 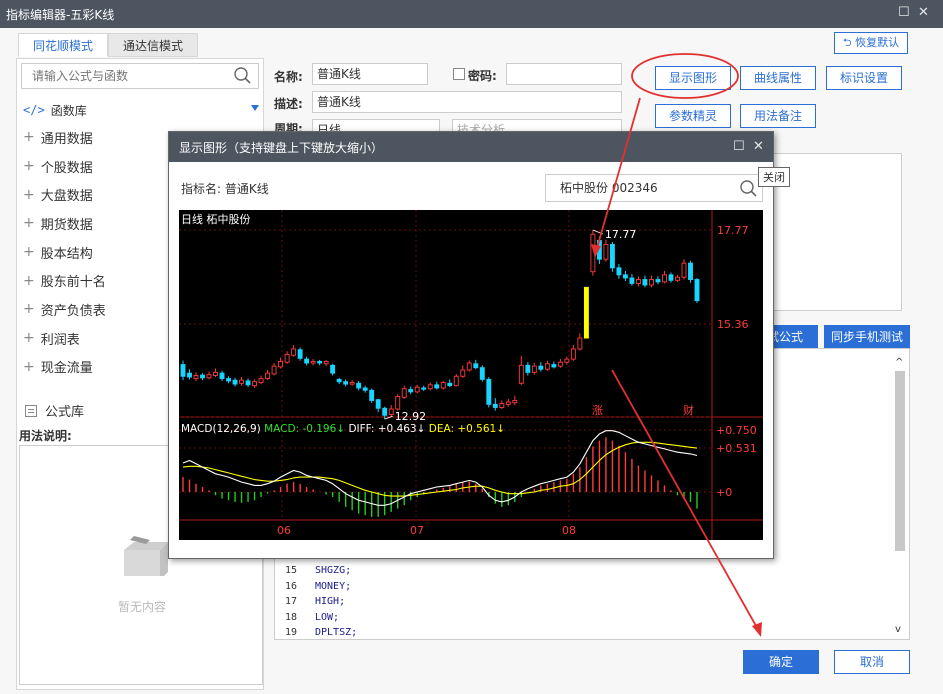 What do you see at coordinates (778, 116) in the screenshot?
I see `usage-note-button: 用法备注` at bounding box center [778, 116].